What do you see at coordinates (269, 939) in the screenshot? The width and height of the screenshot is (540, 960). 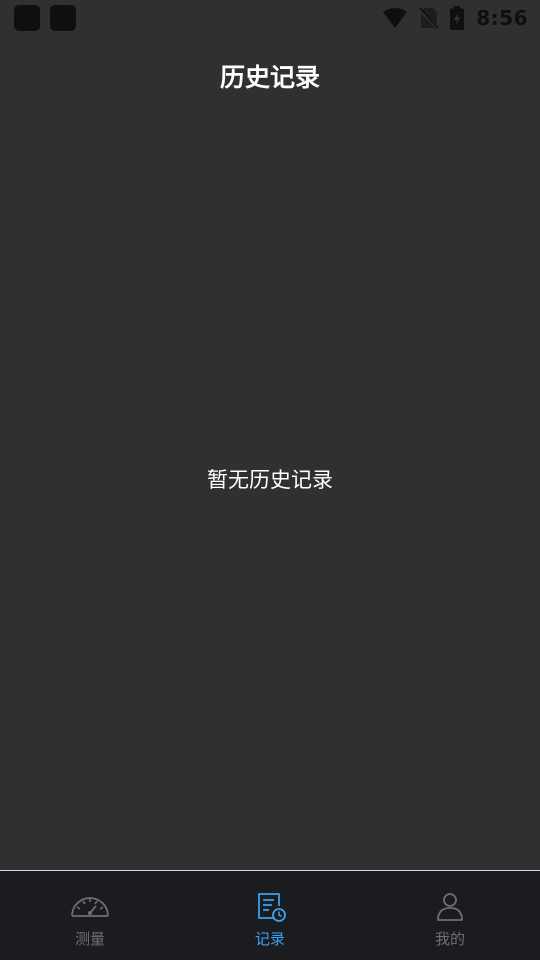 I see `nav-label-records: 记录` at bounding box center [269, 939].